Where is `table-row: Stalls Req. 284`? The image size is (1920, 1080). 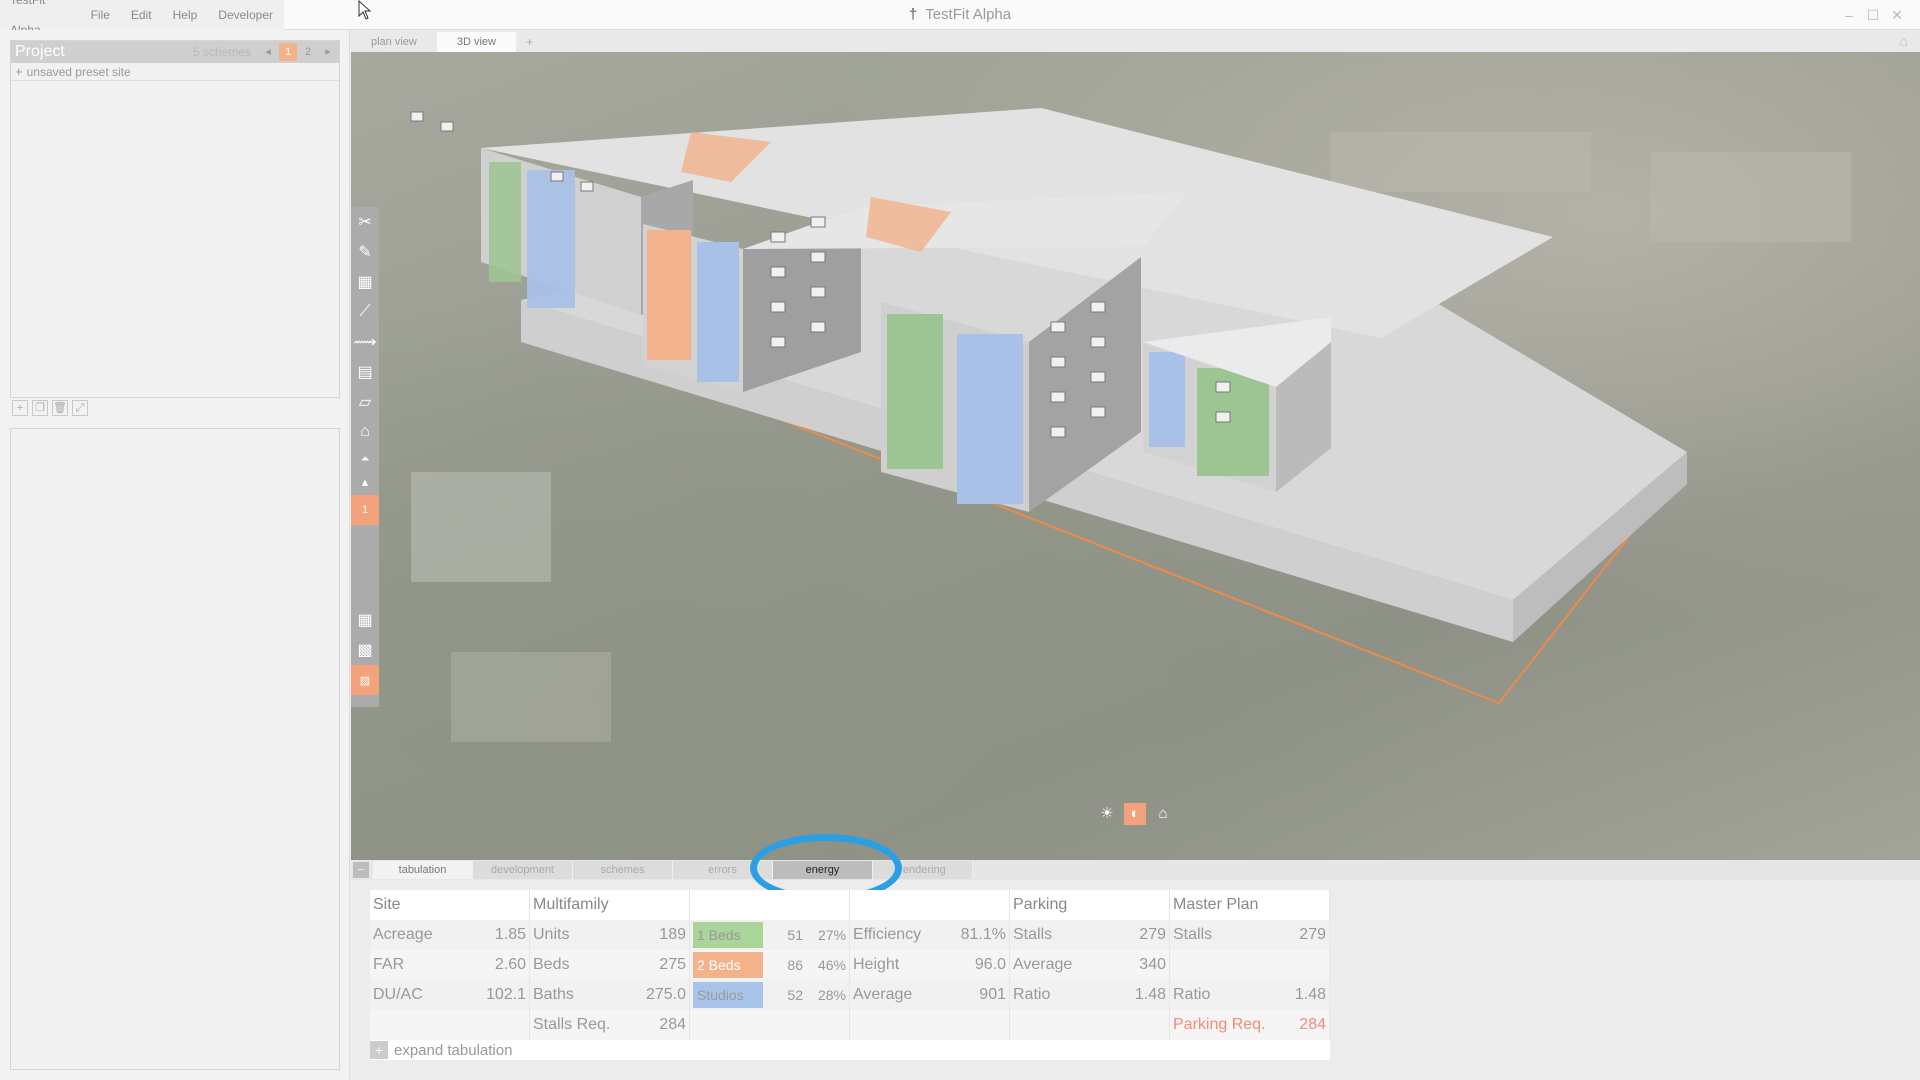 table-row: Stalls Req. 284 is located at coordinates (609, 1025).